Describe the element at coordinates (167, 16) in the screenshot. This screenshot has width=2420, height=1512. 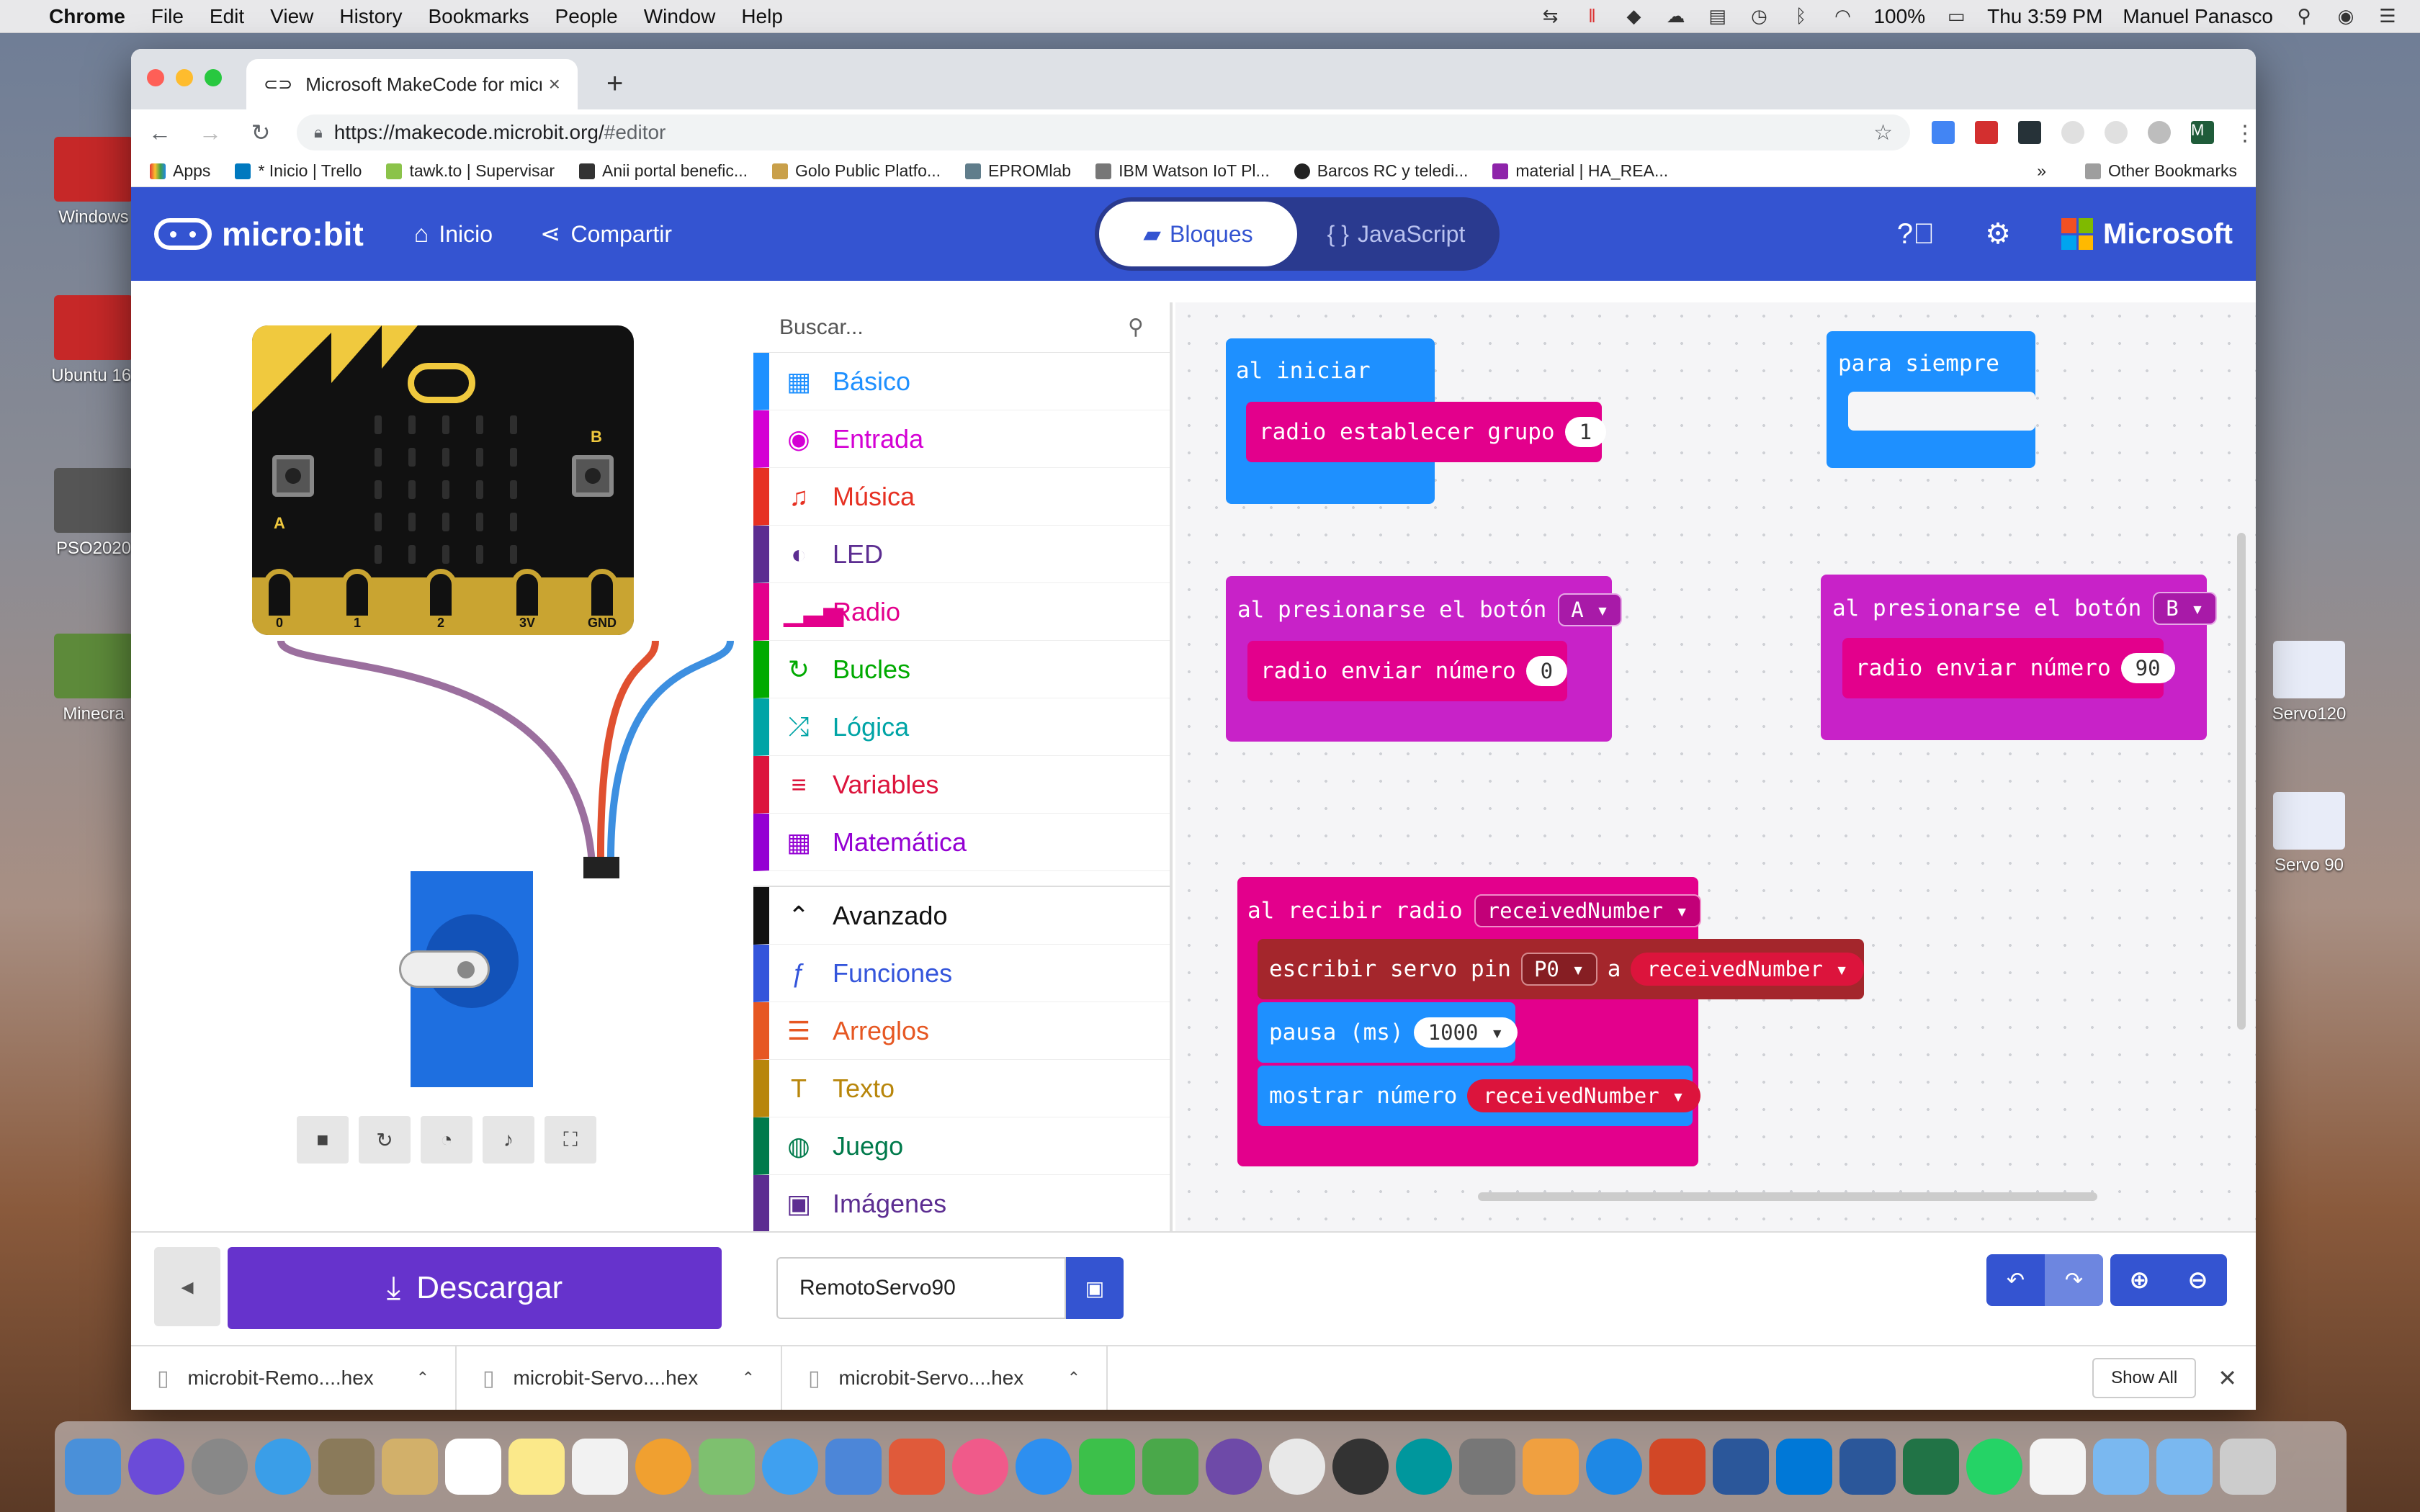
I see `menu-file: File` at that location.